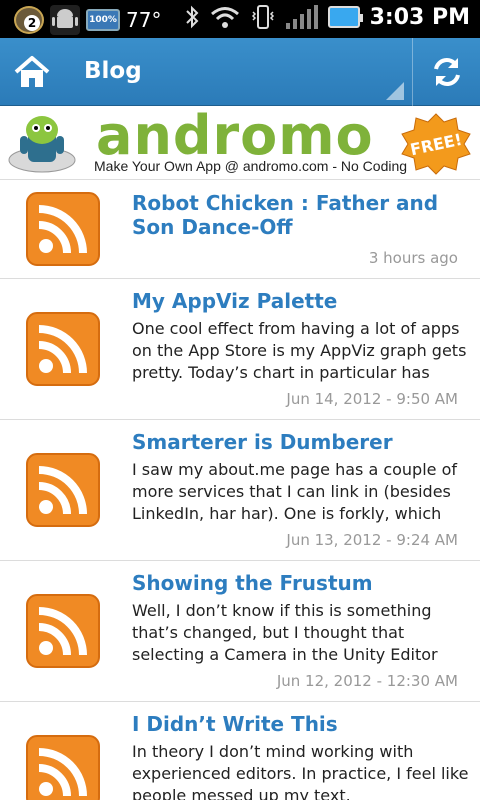 The width and height of the screenshot is (480, 800). I want to click on post-title: Smarterer is Dumberer, so click(302, 442).